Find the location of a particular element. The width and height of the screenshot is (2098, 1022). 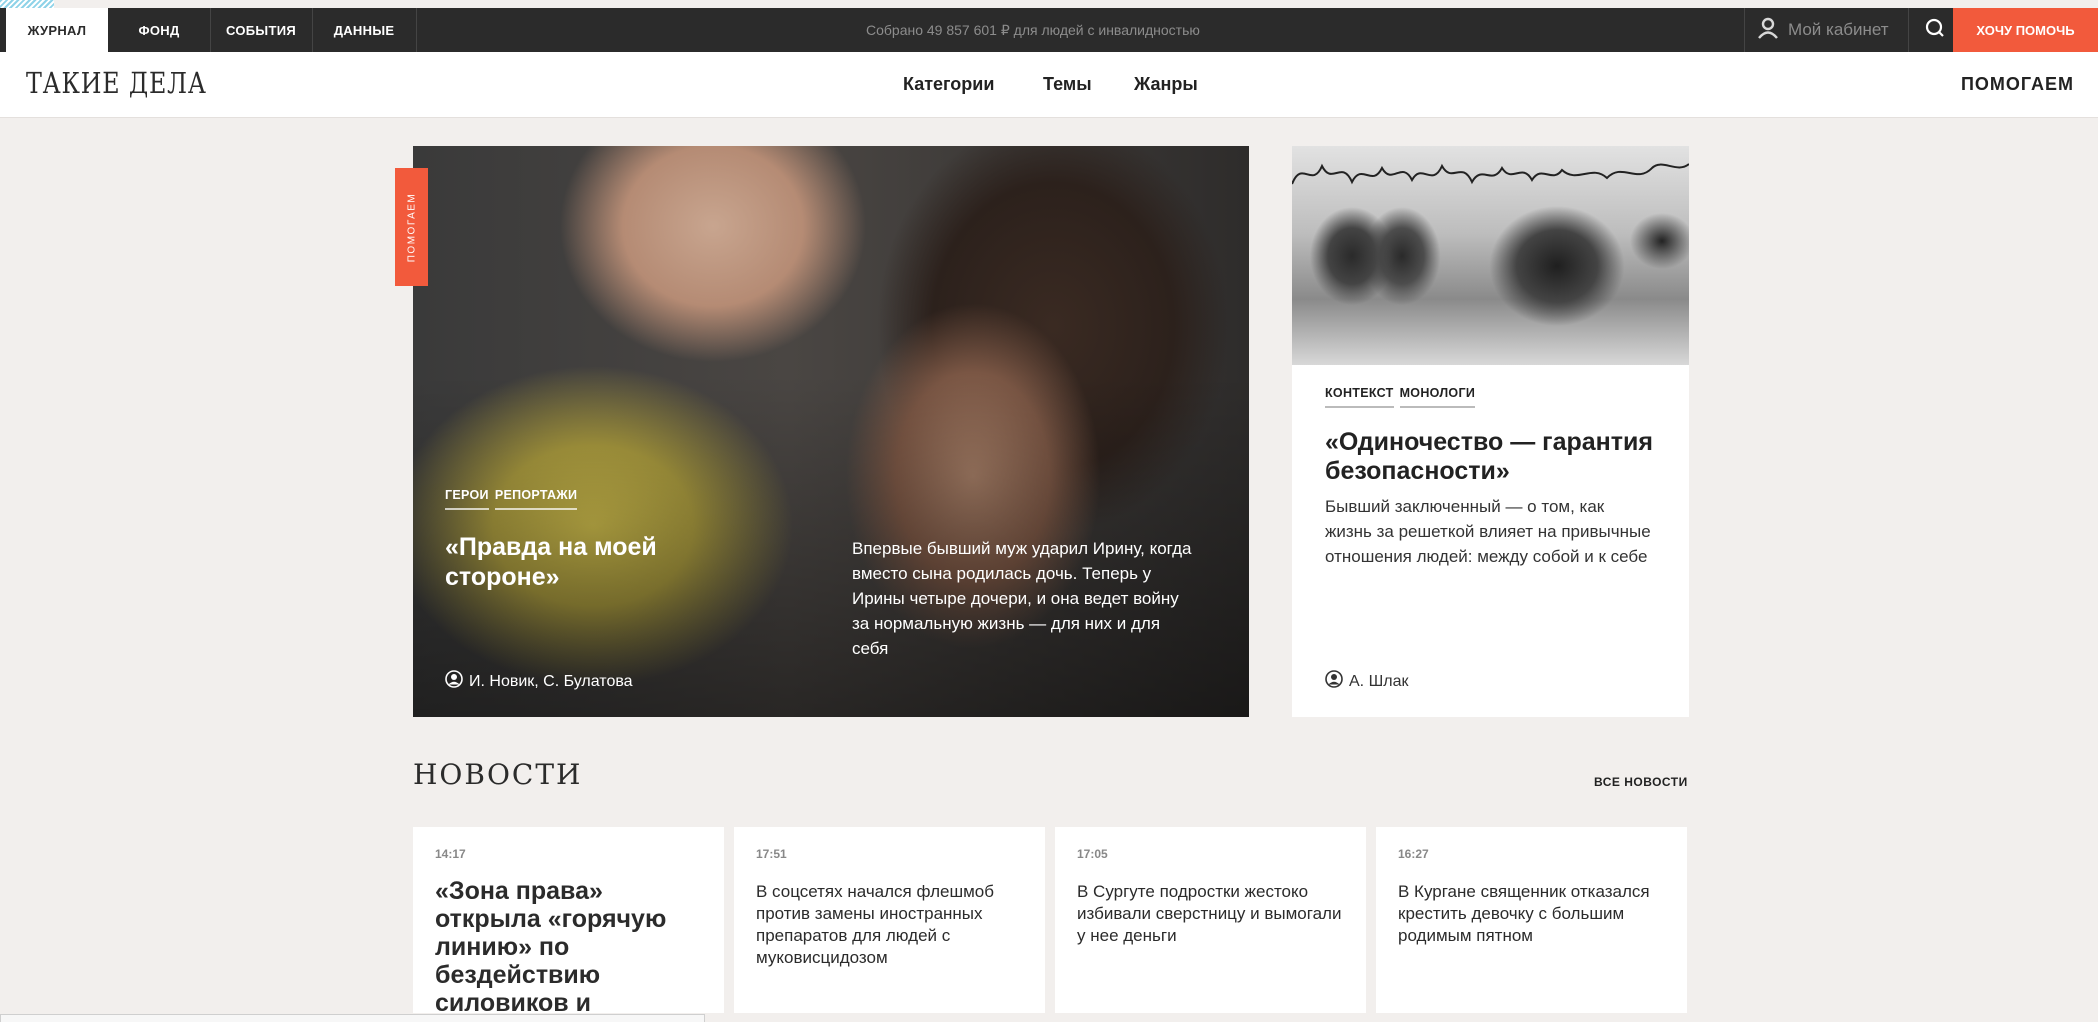

side-tags: КОНТЕКСТ МОНОЛОГИ is located at coordinates (1400, 397).